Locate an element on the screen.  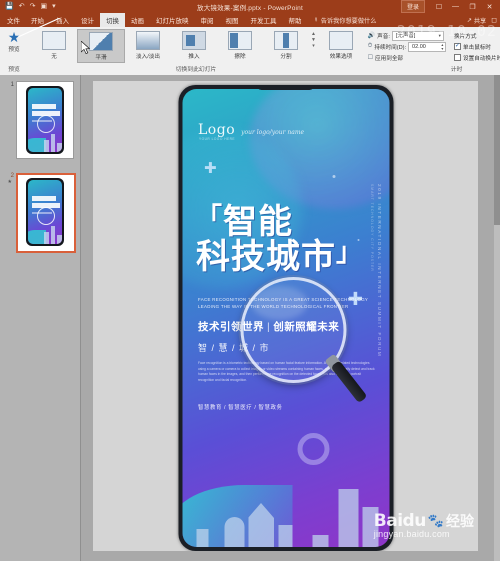
restore-button: ❐ is located at coordinates (472, 6).